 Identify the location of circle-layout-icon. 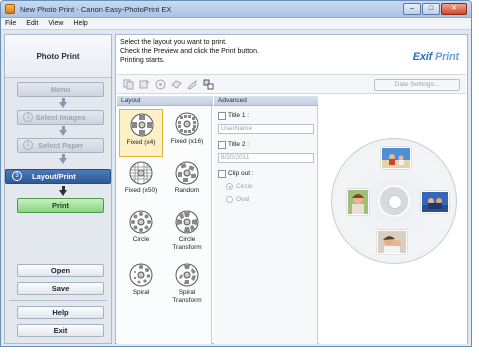
(141, 222).